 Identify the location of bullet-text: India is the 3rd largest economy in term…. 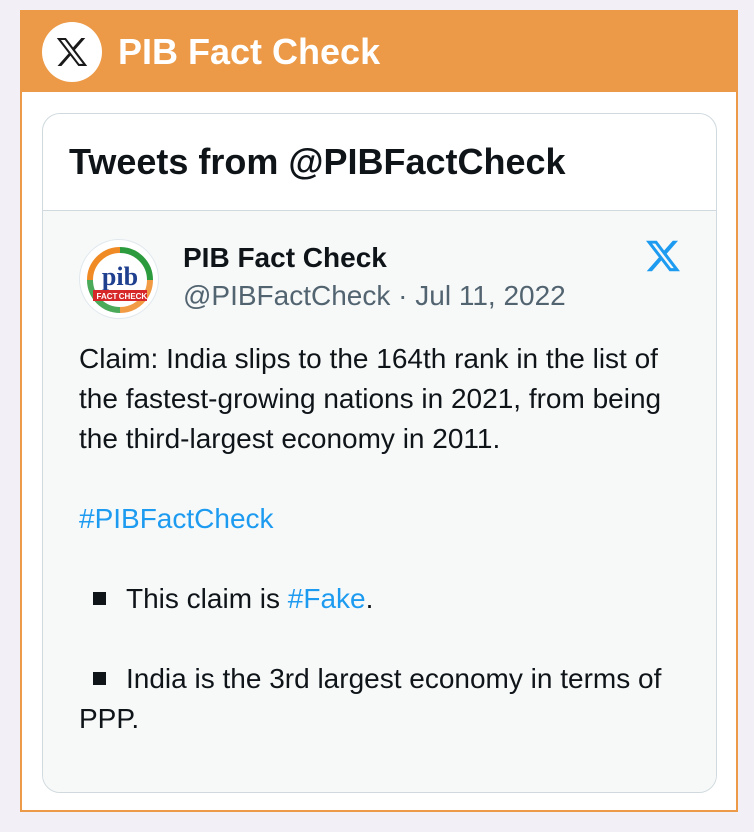
(370, 698).